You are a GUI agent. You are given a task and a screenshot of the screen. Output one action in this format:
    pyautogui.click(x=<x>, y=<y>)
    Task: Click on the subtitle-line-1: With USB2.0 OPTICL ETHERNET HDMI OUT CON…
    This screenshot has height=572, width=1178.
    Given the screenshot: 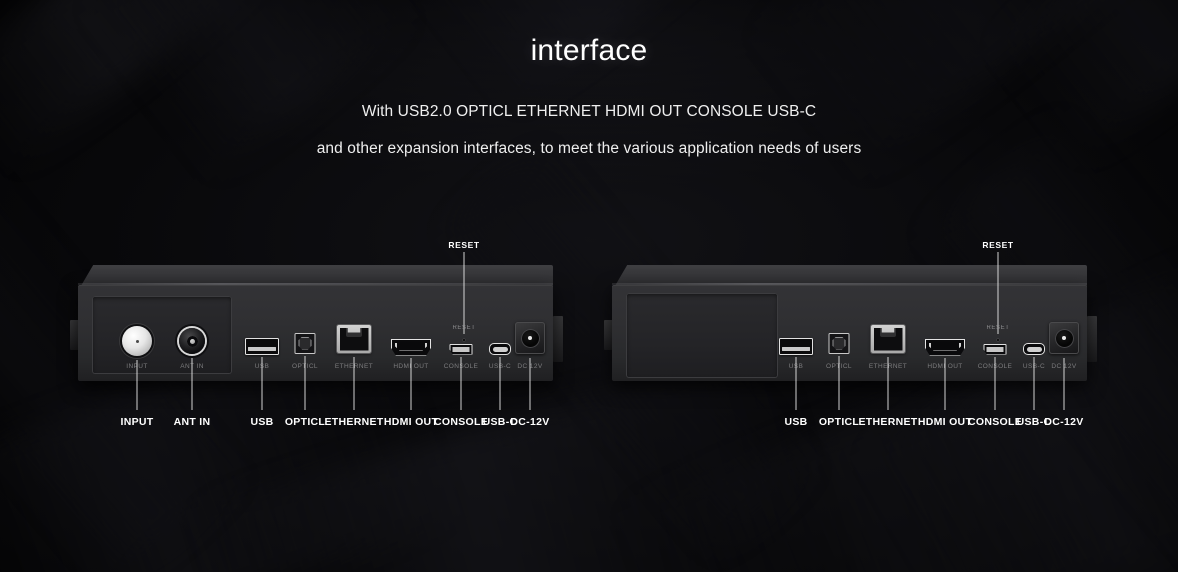 What is the action you would take?
    pyautogui.click(x=589, y=111)
    